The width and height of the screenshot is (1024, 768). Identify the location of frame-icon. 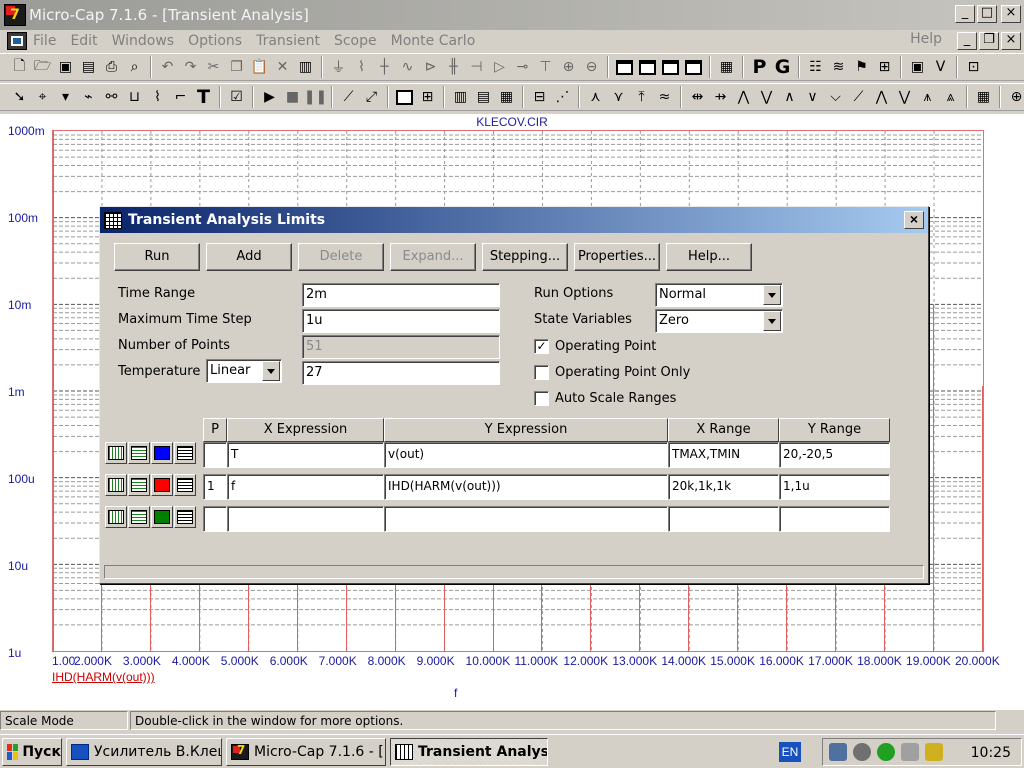
(404, 97).